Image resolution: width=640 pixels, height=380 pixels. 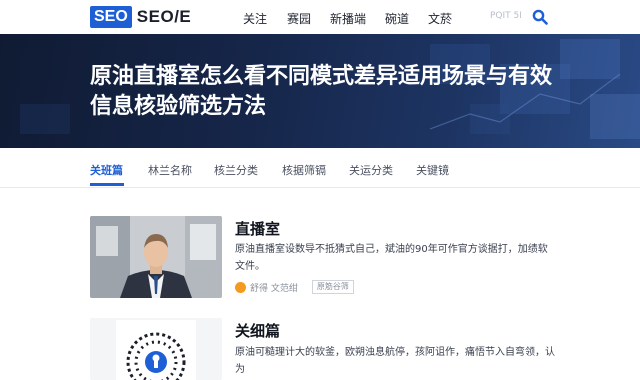 I want to click on nav-item-articles: 文菸, so click(x=440, y=18).